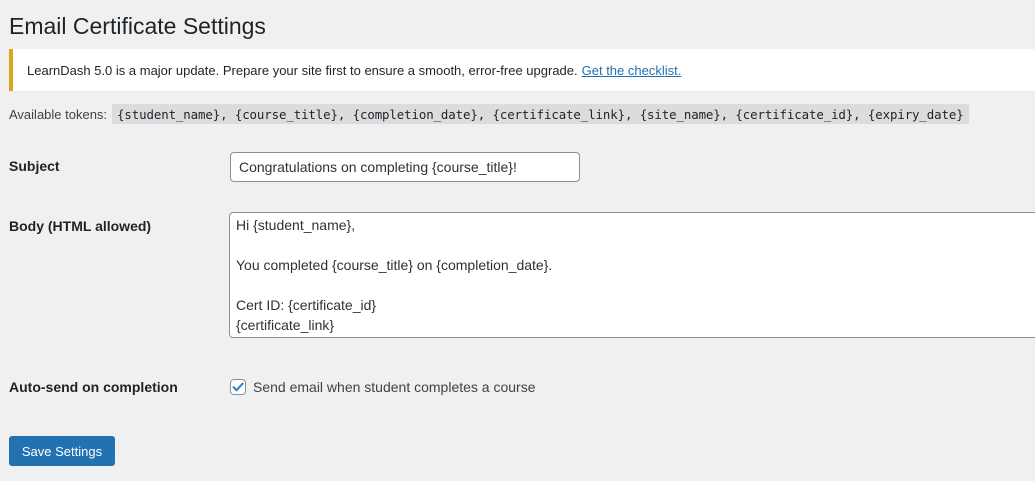  What do you see at coordinates (137, 26) in the screenshot?
I see `page-title: Email Certificate Settings` at bounding box center [137, 26].